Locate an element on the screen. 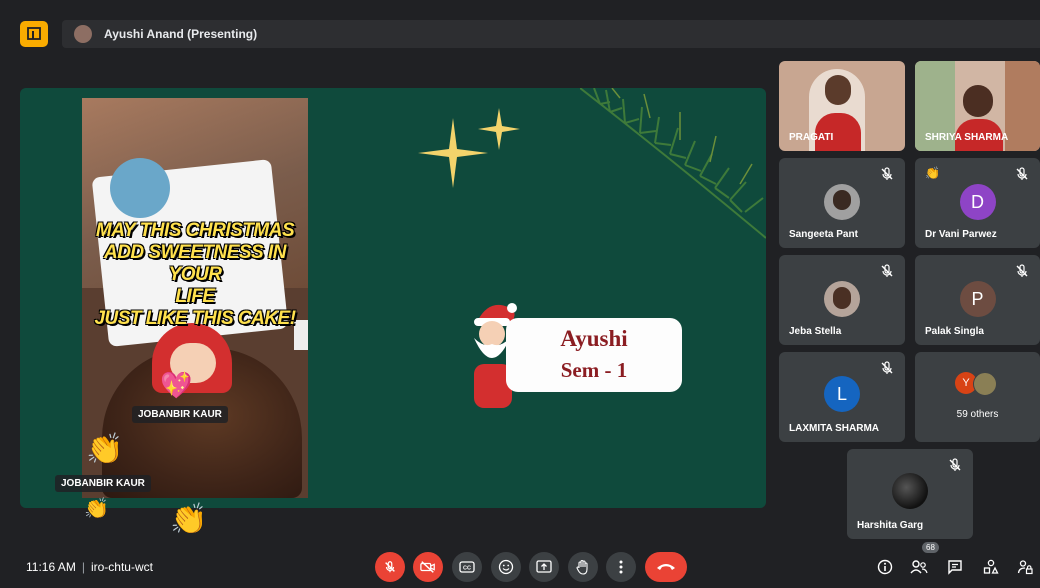  present-icon is located at coordinates (544, 566).